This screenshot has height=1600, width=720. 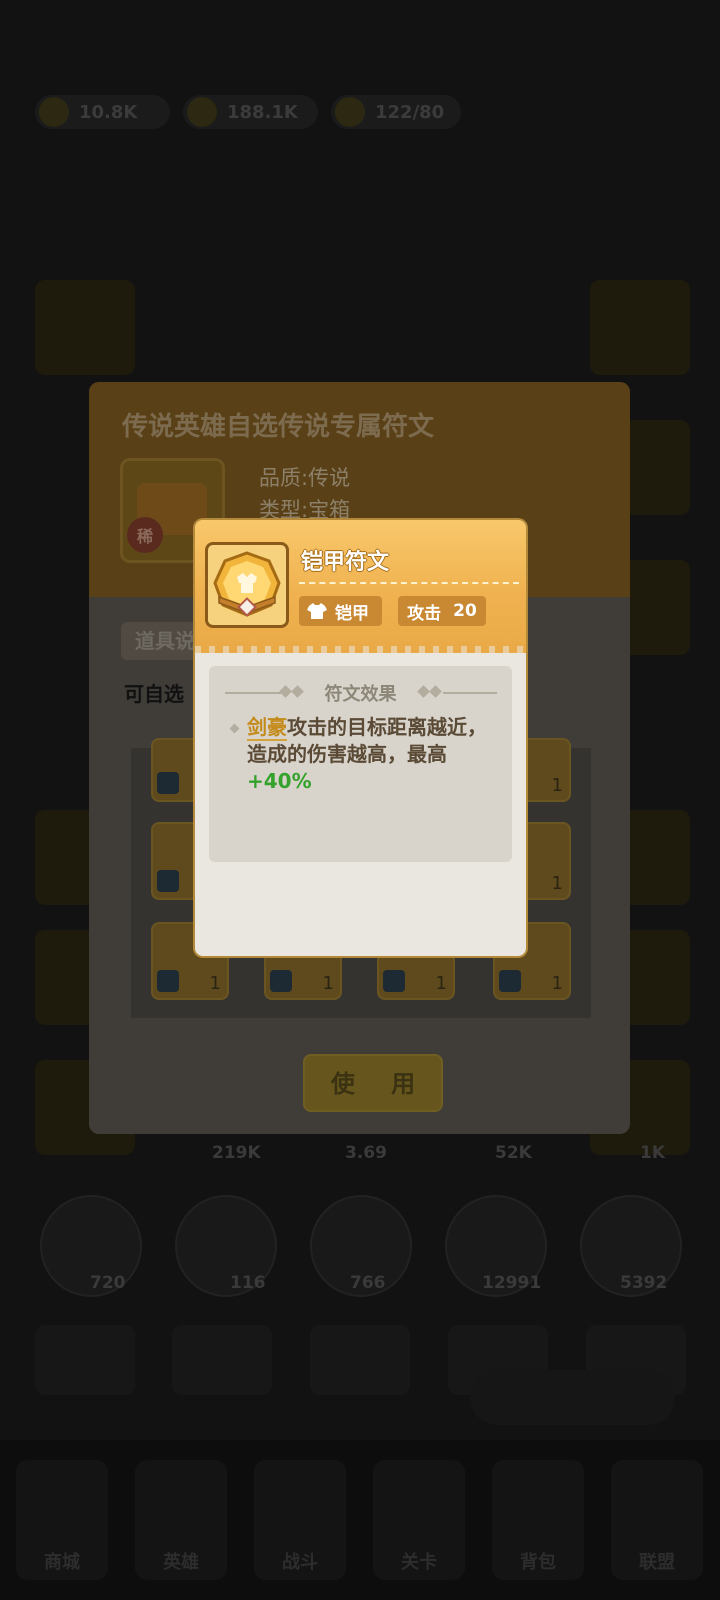 I want to click on coin-icon, so click(x=202, y=112).